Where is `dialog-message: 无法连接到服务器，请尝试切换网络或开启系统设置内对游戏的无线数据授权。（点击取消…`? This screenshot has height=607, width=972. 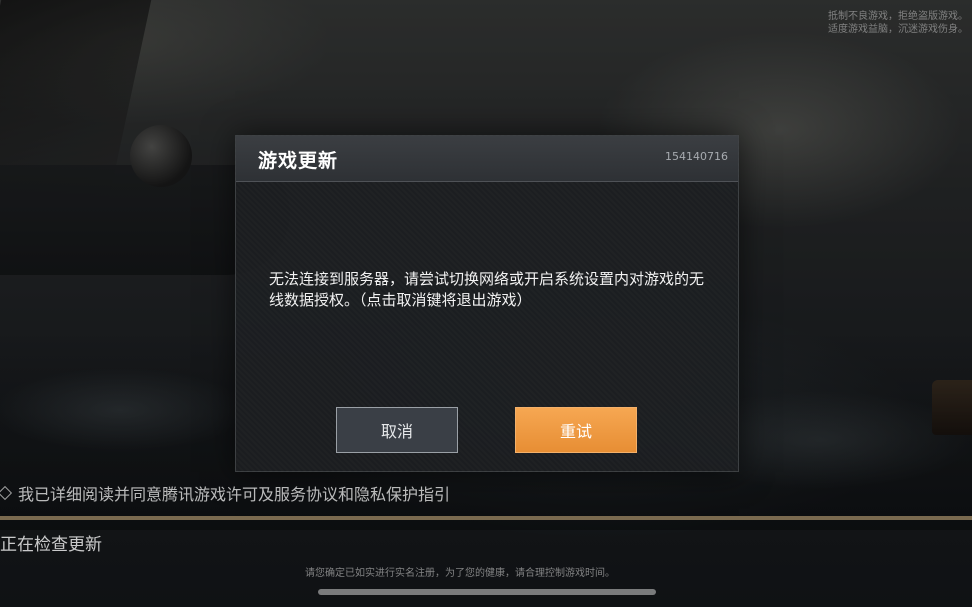 dialog-message: 无法连接到服务器，请尝试切换网络或开启系统设置内对游戏的无线数据授权。（点击取消… is located at coordinates (487, 289).